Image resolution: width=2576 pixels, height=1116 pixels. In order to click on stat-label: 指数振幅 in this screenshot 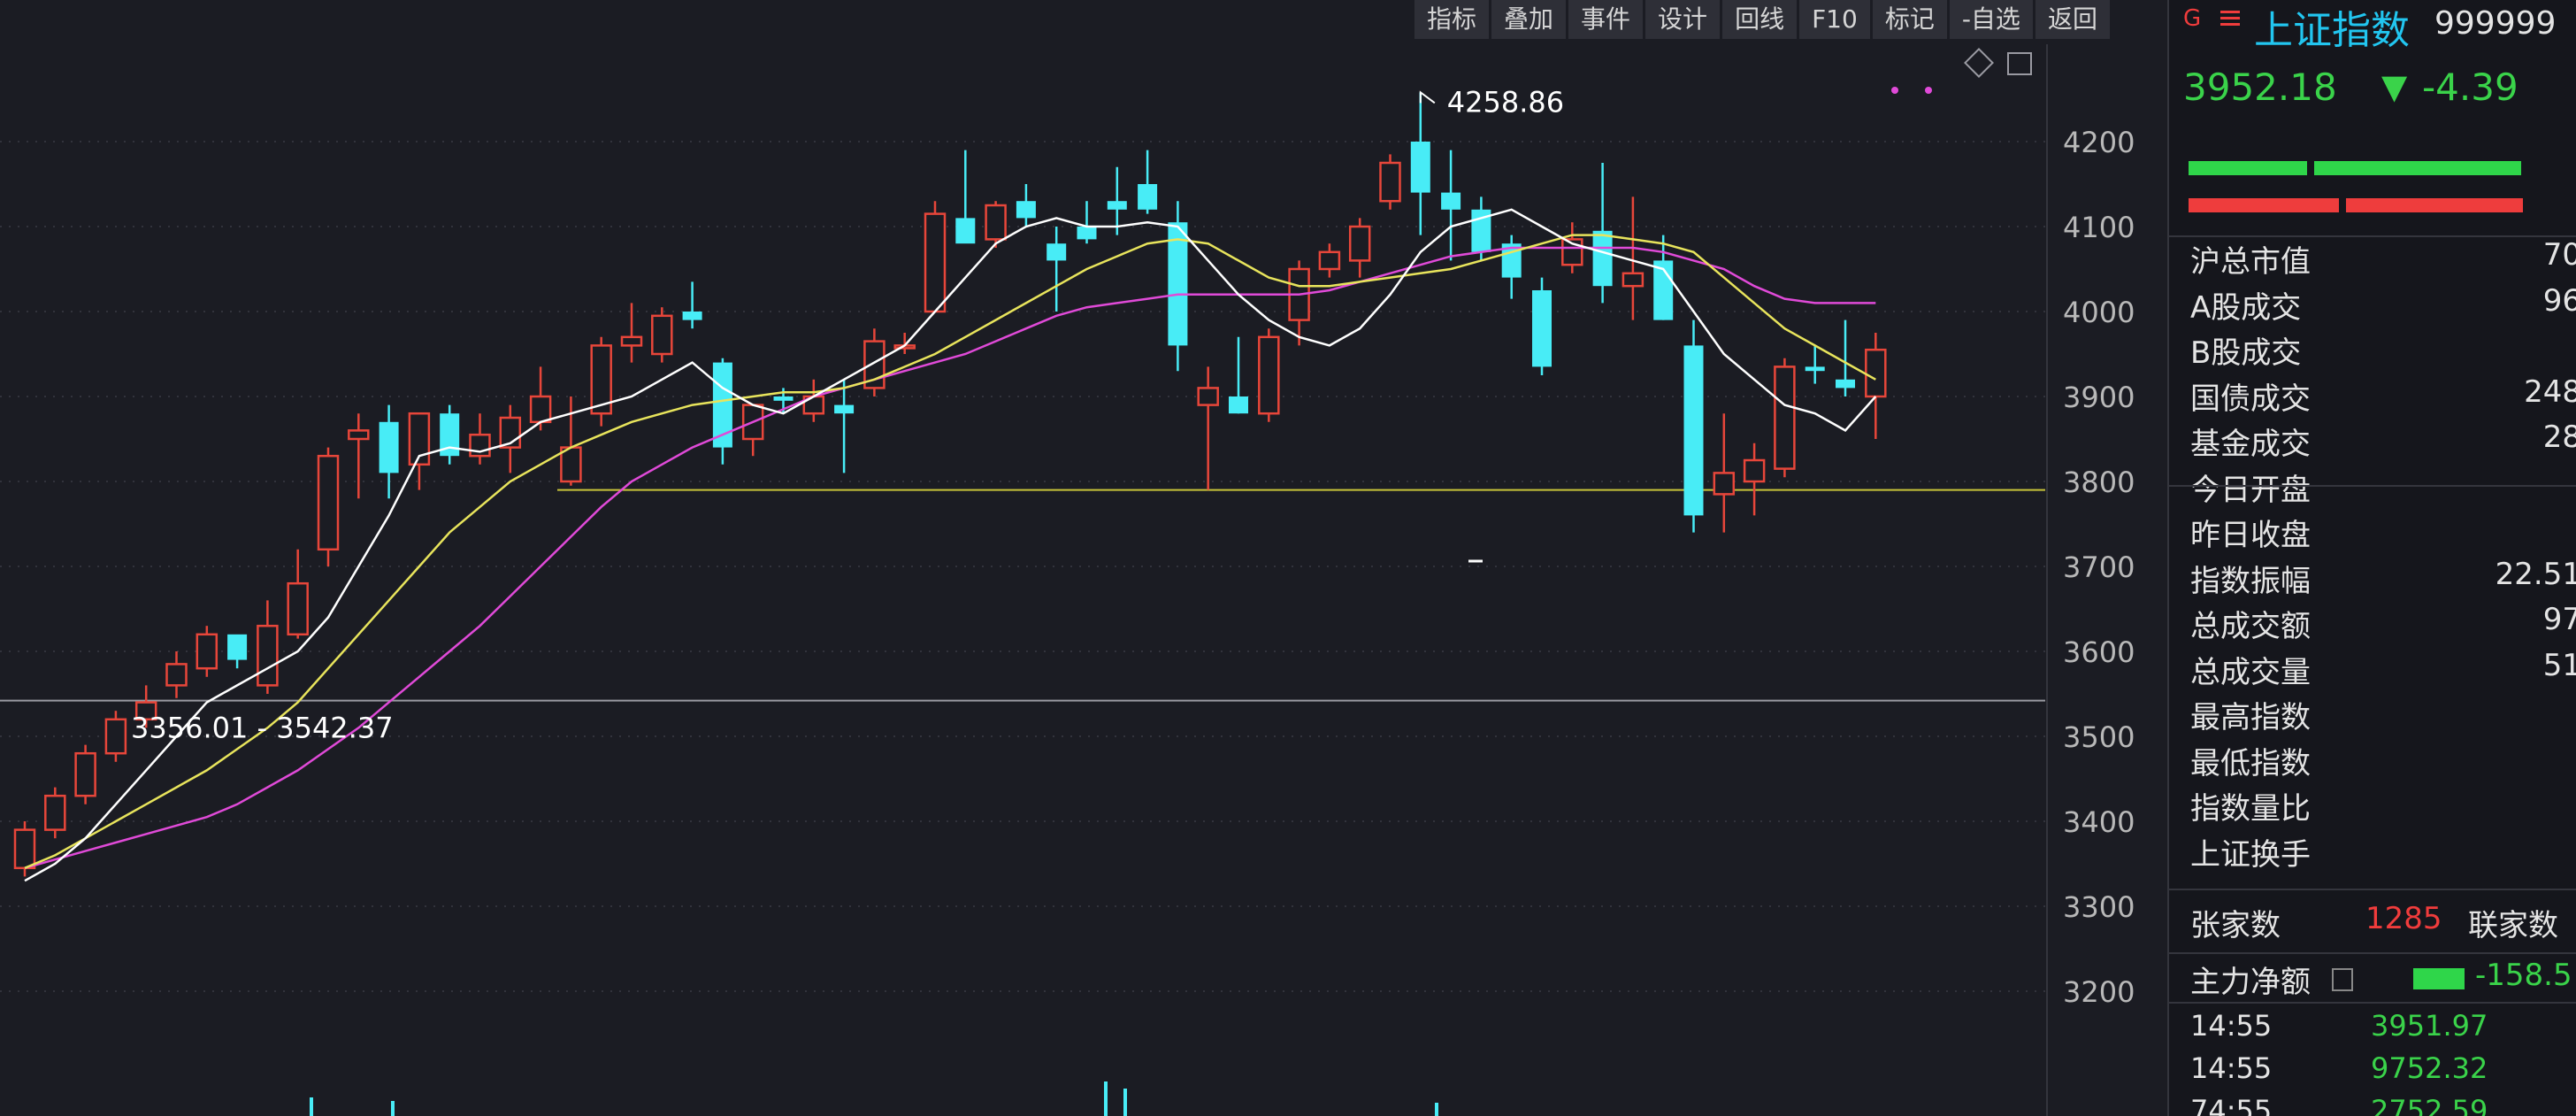, I will do `click(2250, 581)`.